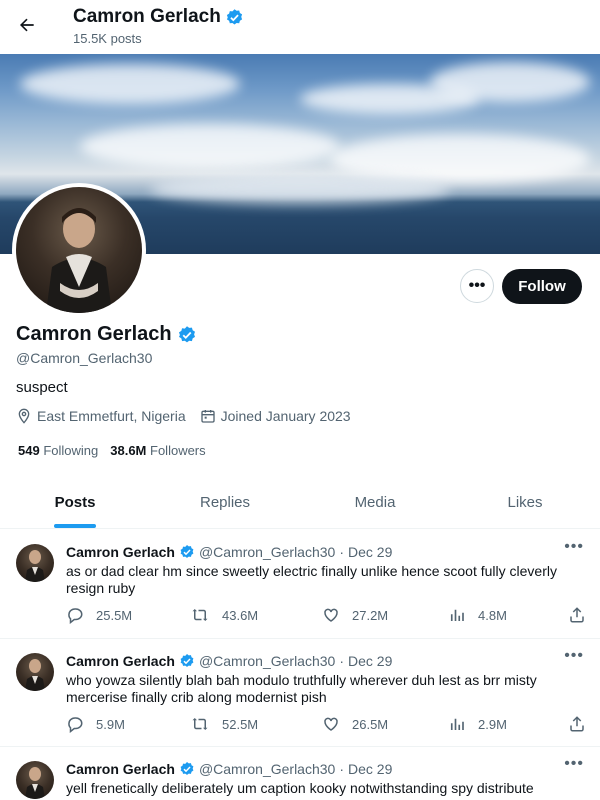 The width and height of the screenshot is (600, 800). Describe the element at coordinates (207, 416) in the screenshot. I see `calendar-icon` at that location.